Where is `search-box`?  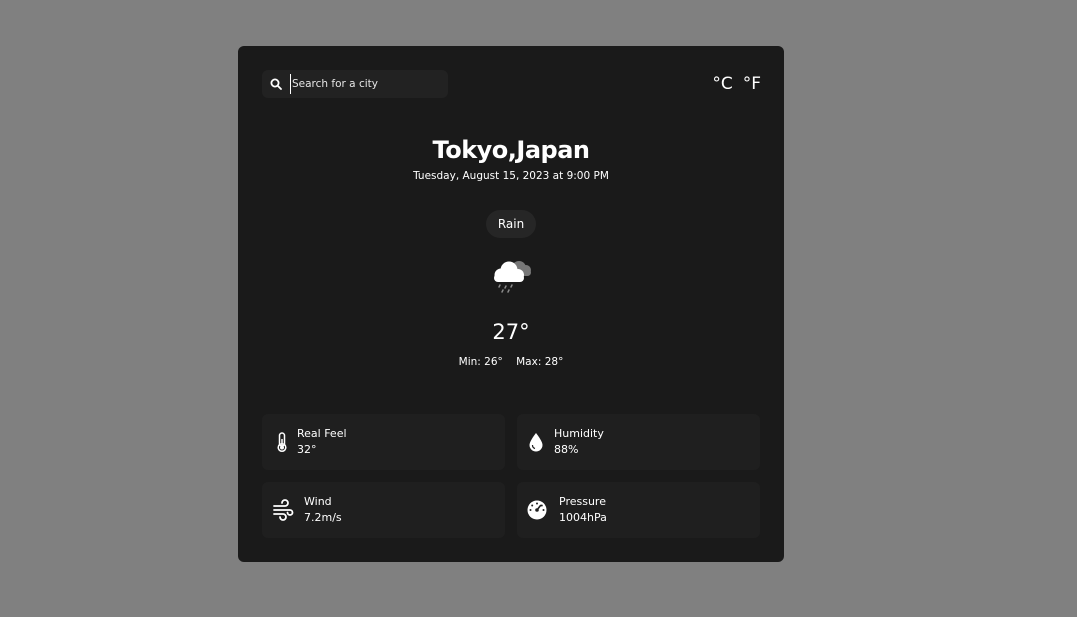 search-box is located at coordinates (355, 84).